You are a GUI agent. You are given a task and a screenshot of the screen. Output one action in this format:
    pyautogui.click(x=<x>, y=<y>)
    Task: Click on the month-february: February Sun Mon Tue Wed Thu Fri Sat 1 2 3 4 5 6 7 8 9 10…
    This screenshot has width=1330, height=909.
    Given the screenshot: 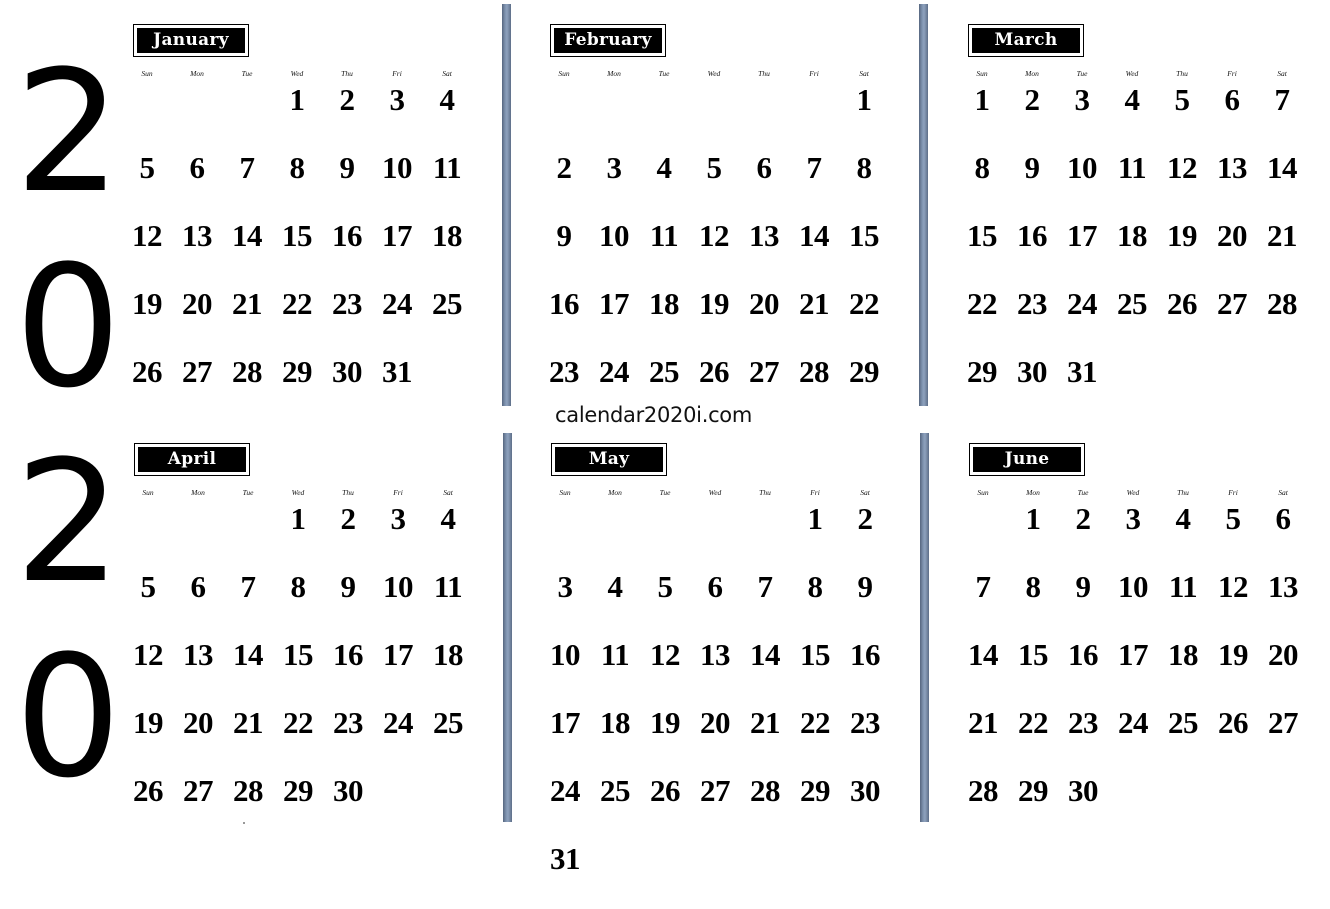 What is the action you would take?
    pyautogui.click(x=714, y=219)
    